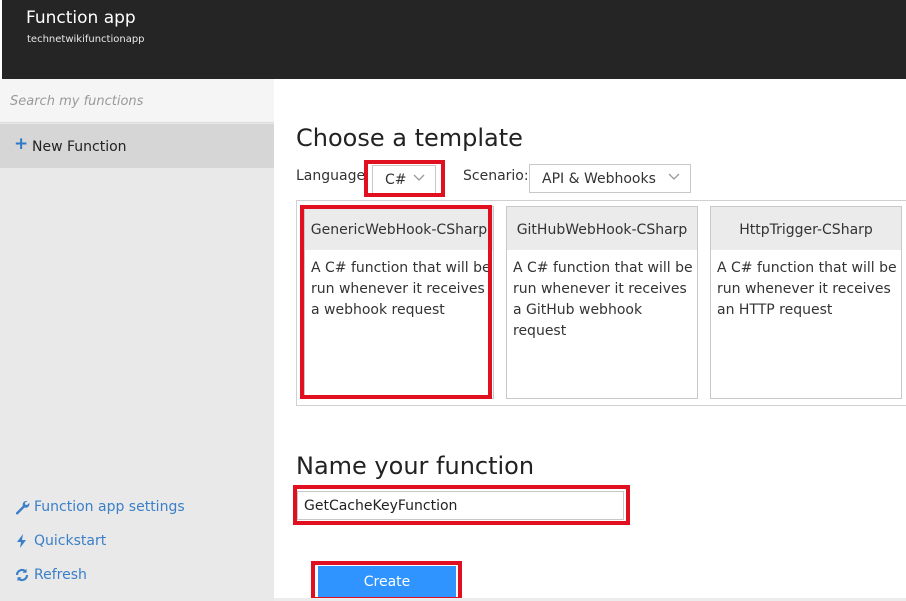 The image size is (906, 601). Describe the element at coordinates (453, 39) in the screenshot. I see `top-bar: Function app technetwikifunctionapp` at that location.